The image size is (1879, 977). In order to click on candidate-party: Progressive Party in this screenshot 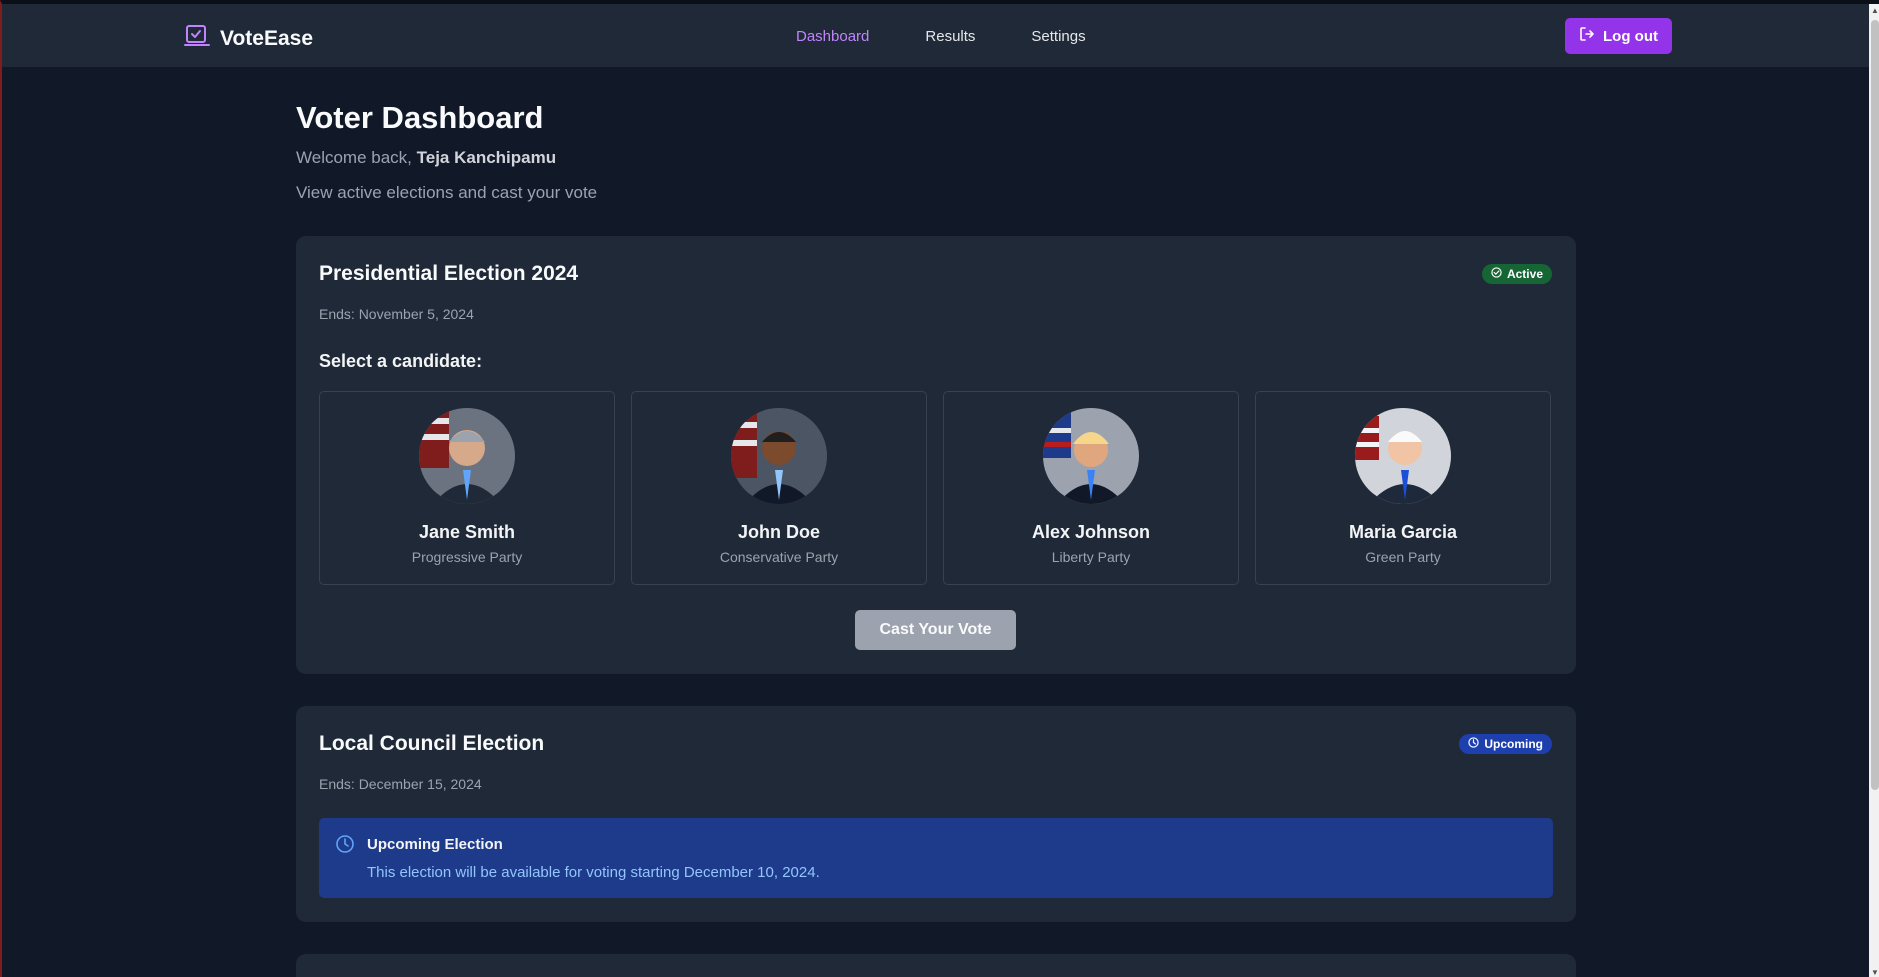, I will do `click(467, 557)`.